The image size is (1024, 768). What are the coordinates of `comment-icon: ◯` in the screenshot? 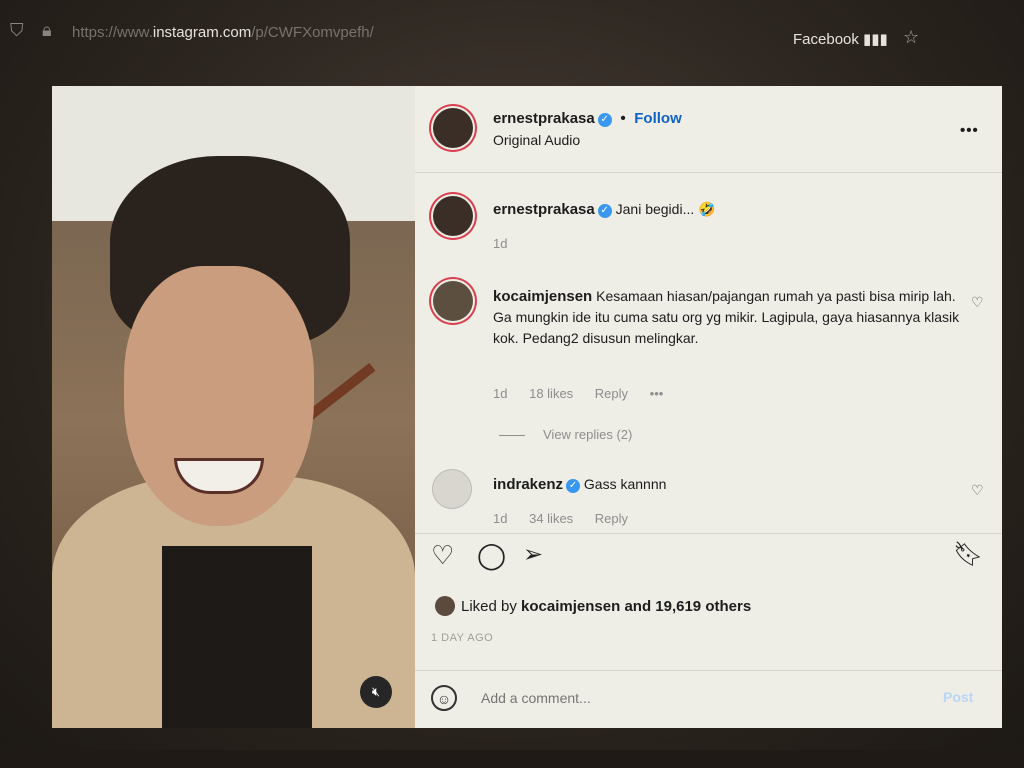 It's located at (491, 555).